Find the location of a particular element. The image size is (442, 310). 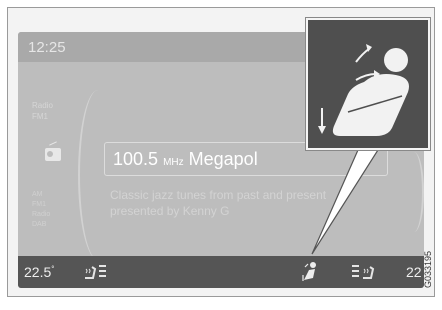

seat-ventilation-button-icon is located at coordinates (311, 272).